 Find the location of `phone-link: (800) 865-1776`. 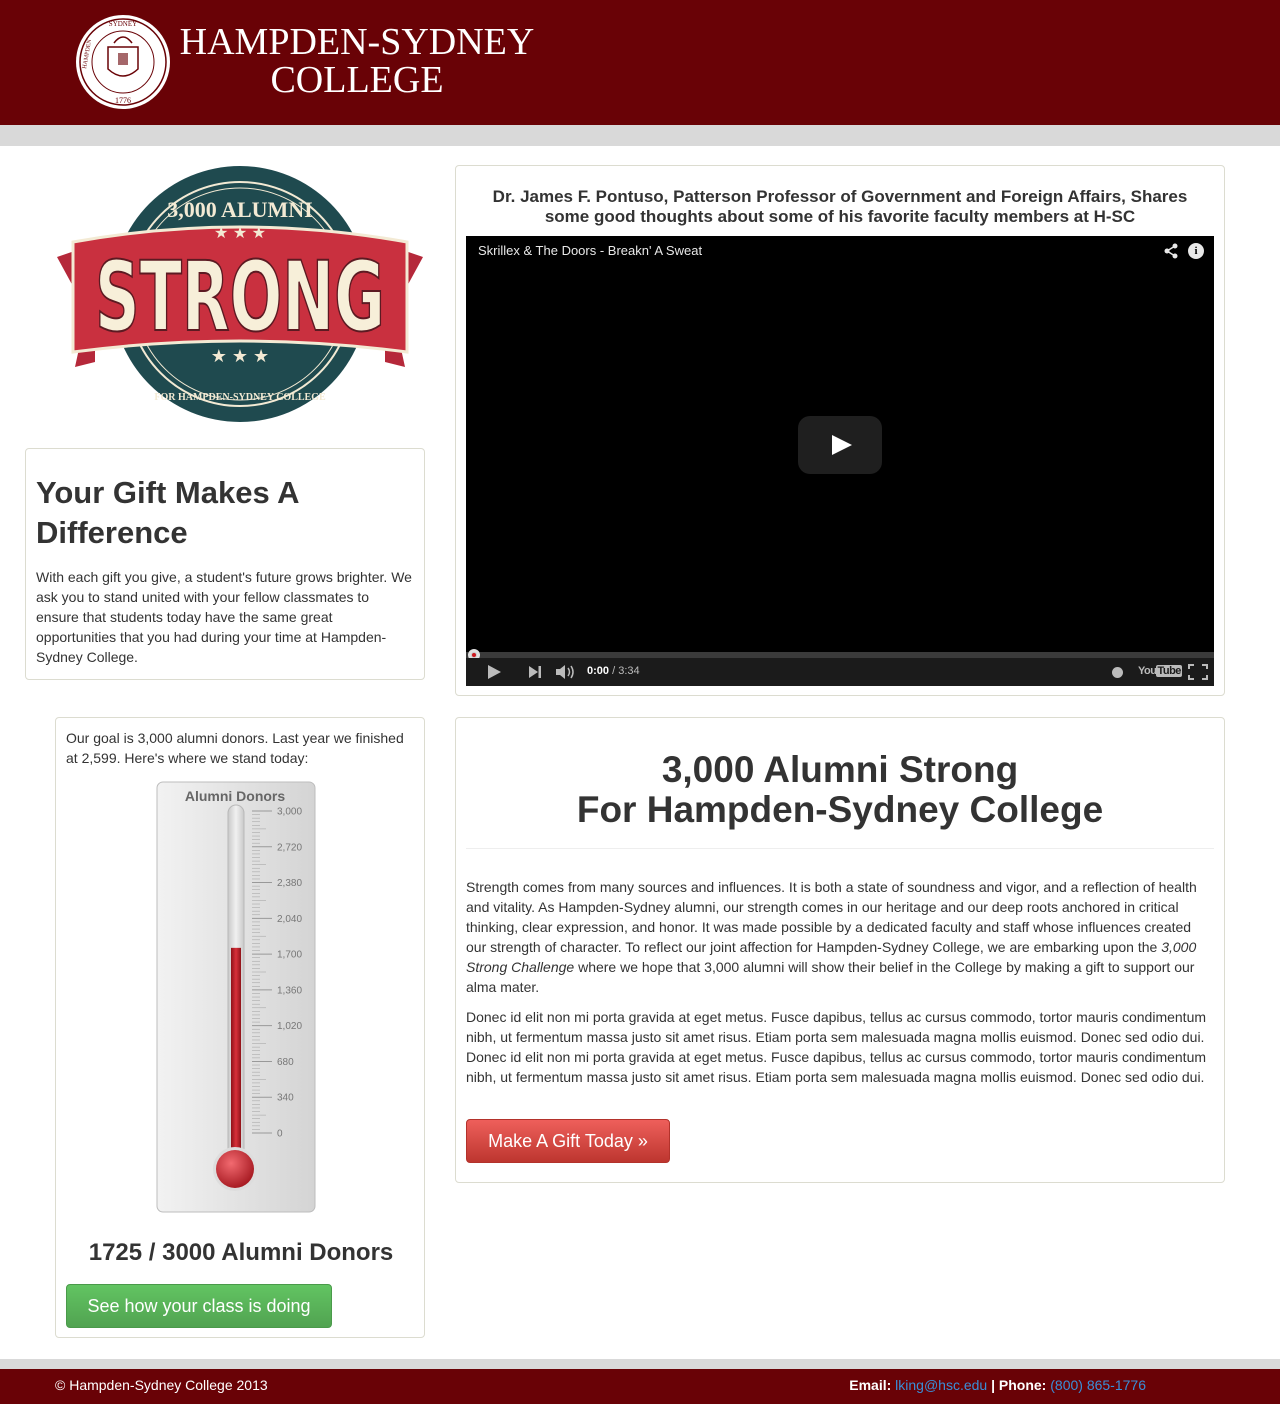

phone-link: (800) 865-1776 is located at coordinates (1098, 1385).